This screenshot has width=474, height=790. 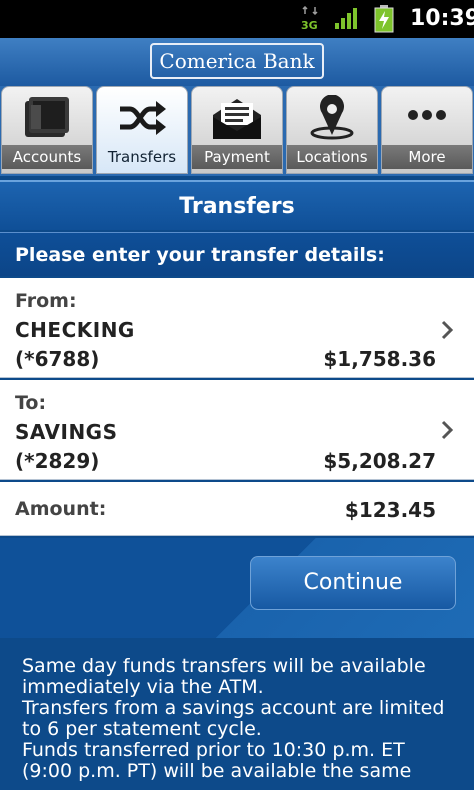 I want to click on network-3g-icon: 3G, so click(x=309, y=19).